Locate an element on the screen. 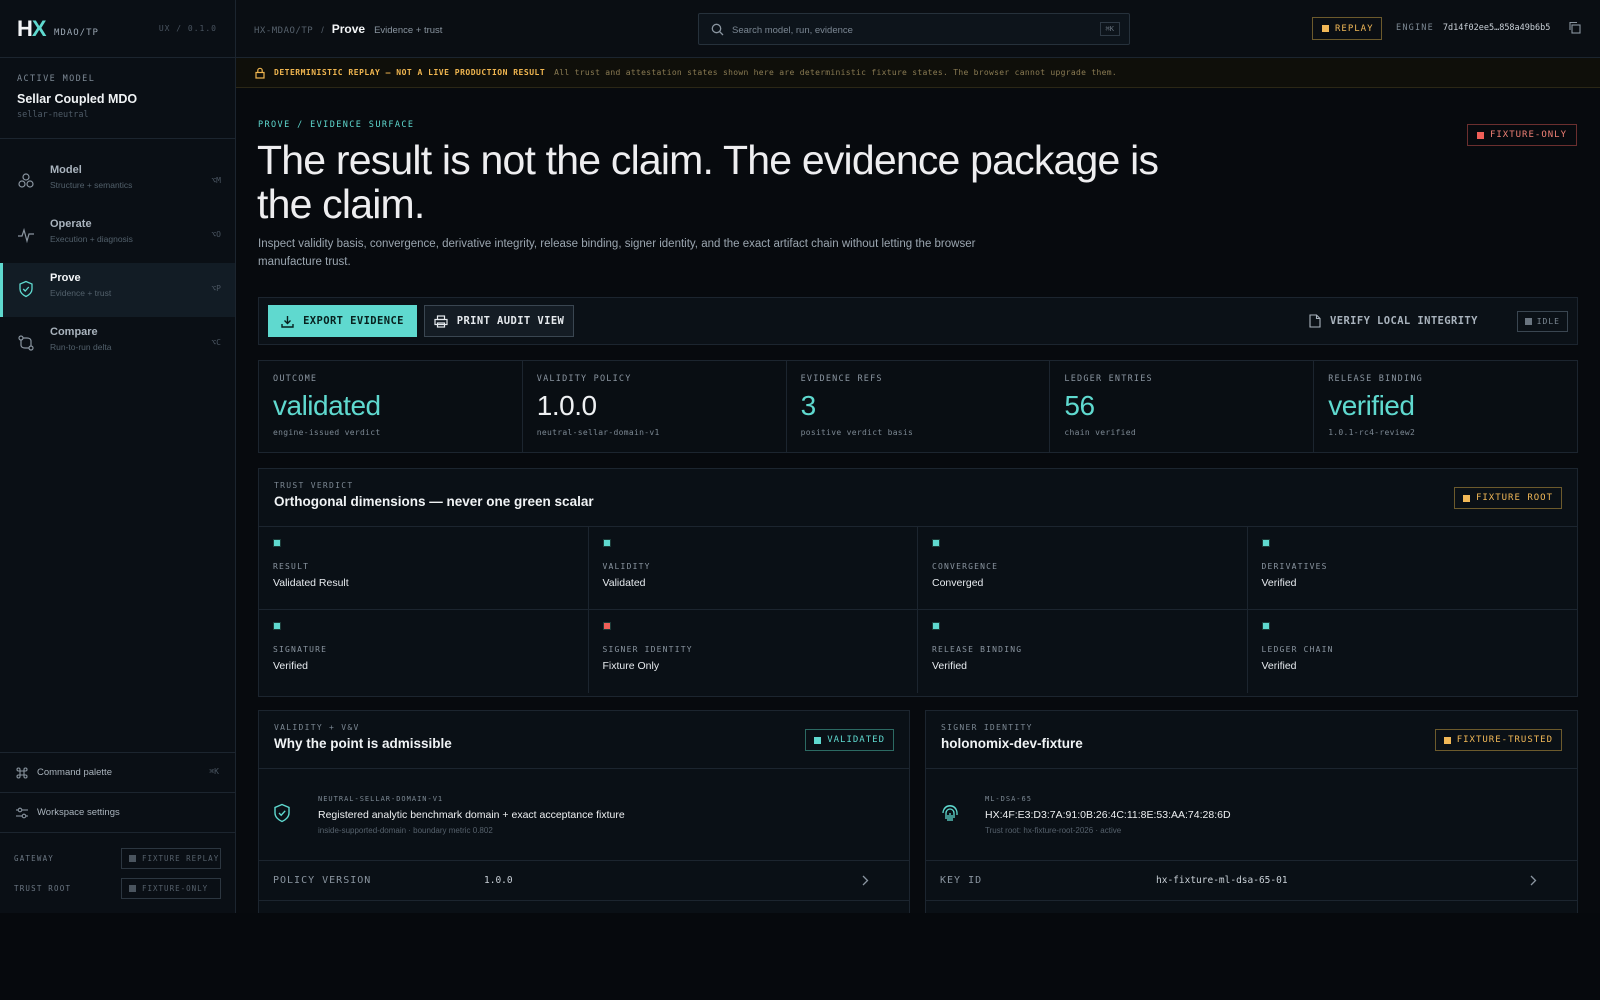 Image resolution: width=1600 pixels, height=1000 pixels. workspace-settings-label: Workspace settings is located at coordinates (78, 812).